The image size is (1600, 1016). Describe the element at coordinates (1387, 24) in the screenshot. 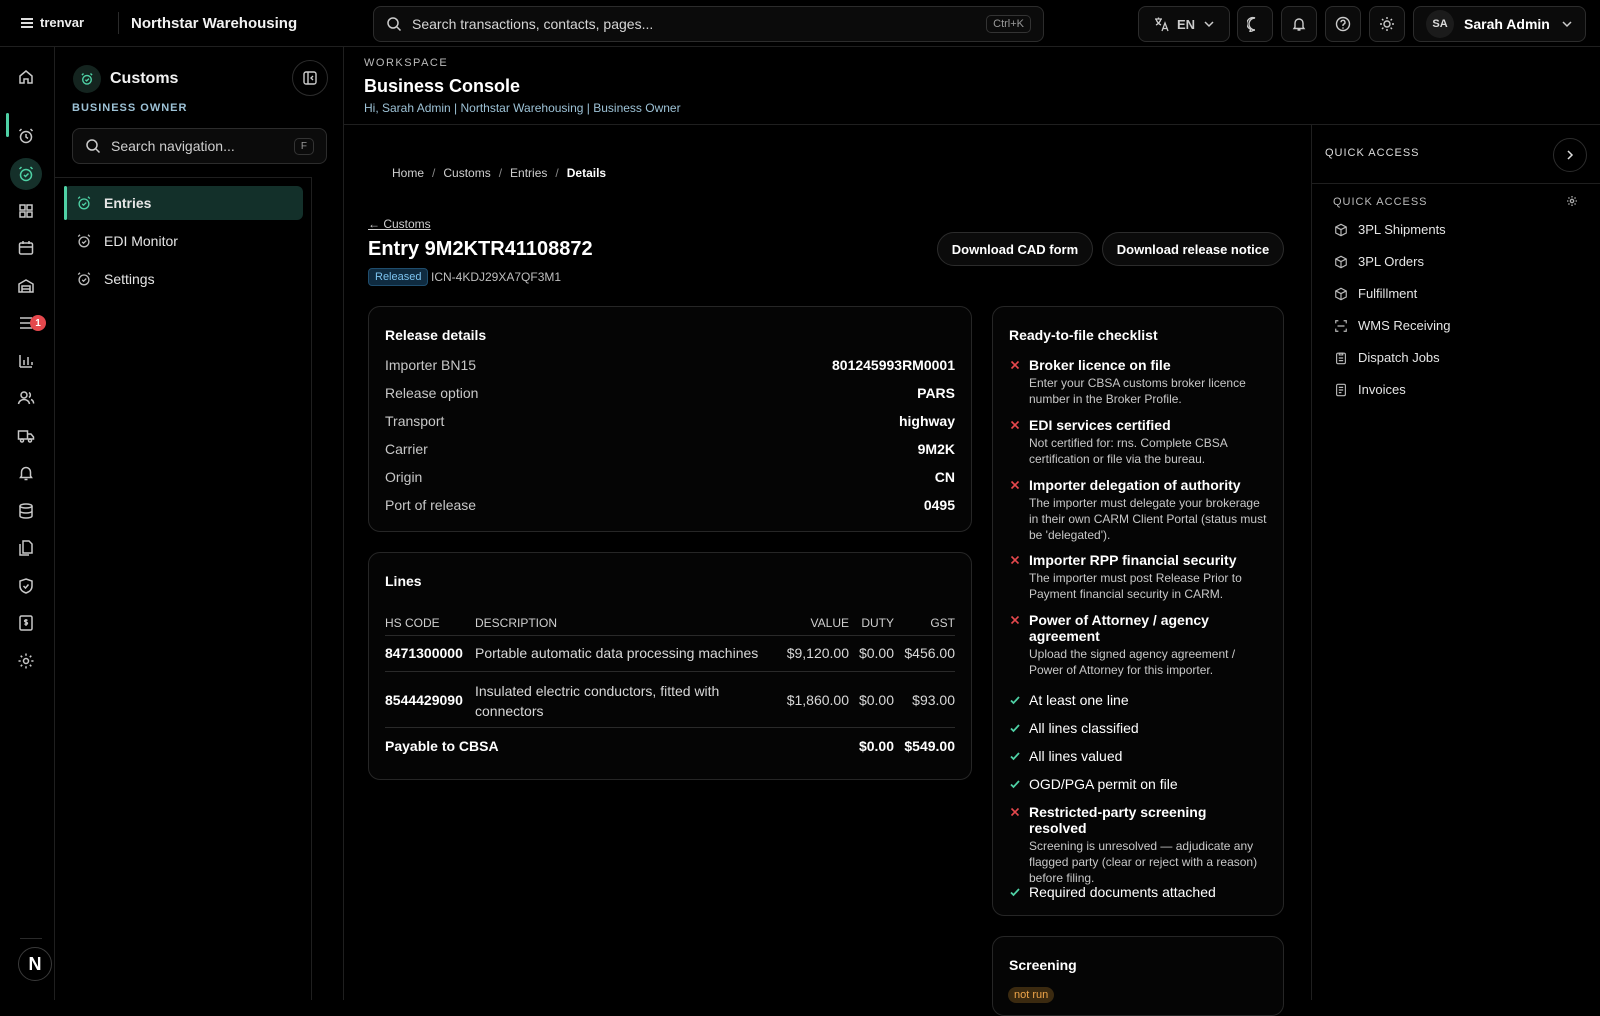

I see `theme-toggle` at that location.